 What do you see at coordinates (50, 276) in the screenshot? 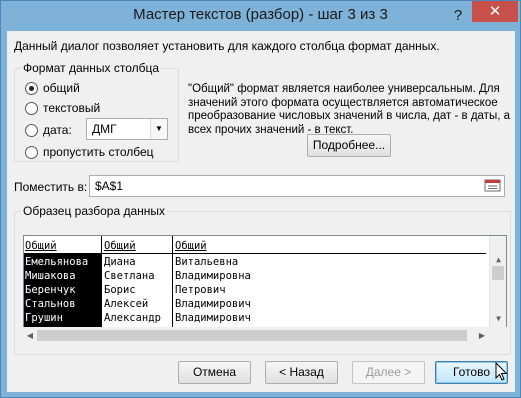
I see `cell-r2-c1: Мишакова` at bounding box center [50, 276].